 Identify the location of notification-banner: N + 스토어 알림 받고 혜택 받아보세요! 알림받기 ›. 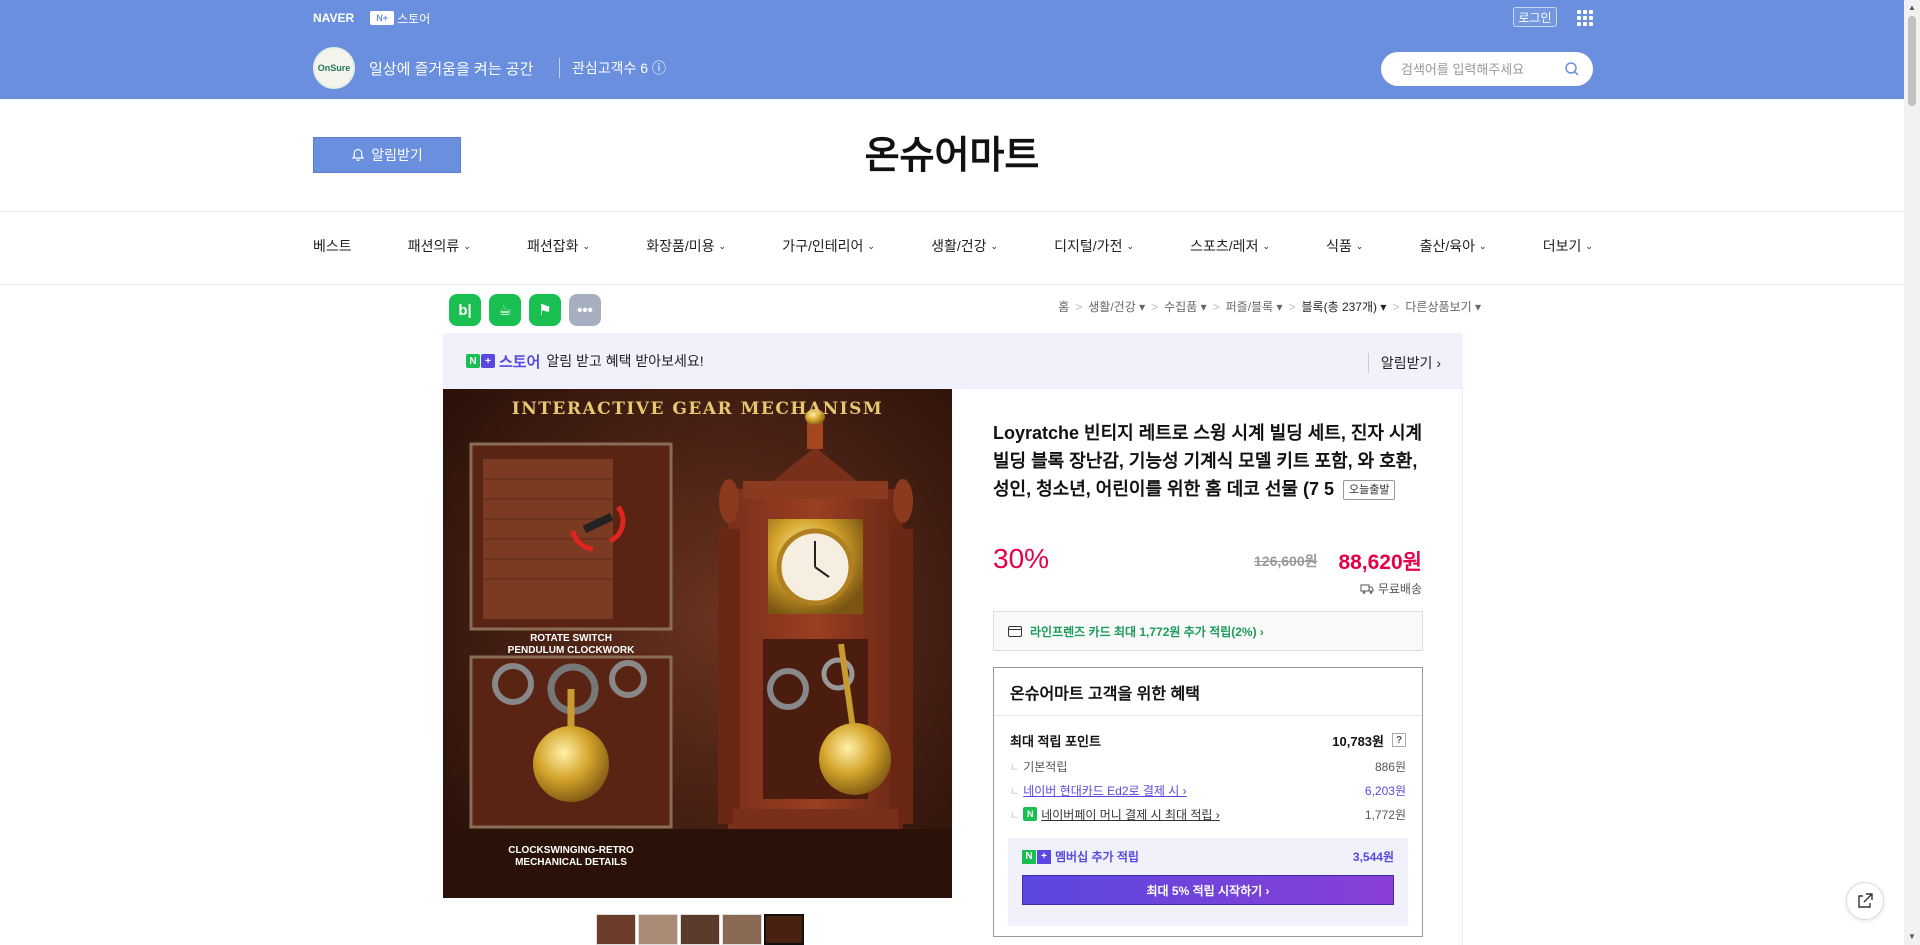
(953, 361).